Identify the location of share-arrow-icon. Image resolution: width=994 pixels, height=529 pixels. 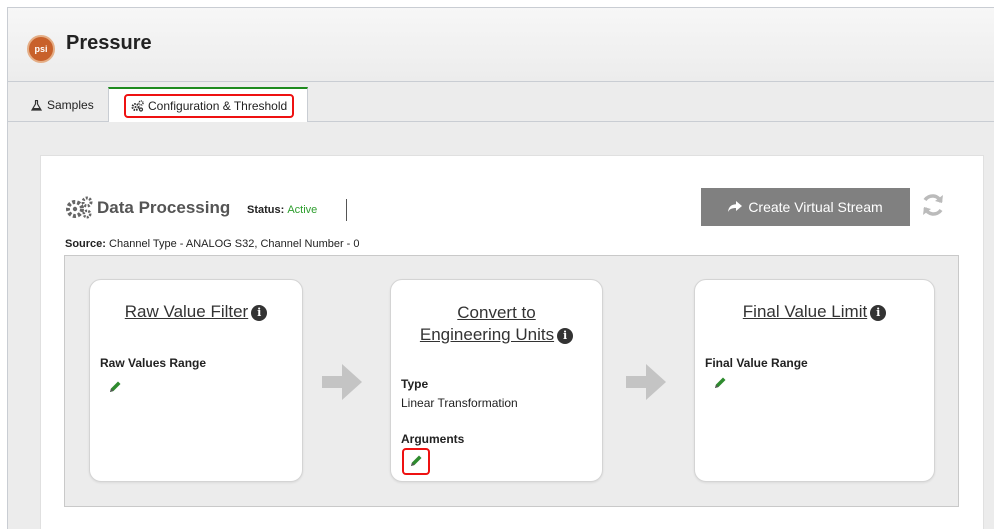
(735, 206).